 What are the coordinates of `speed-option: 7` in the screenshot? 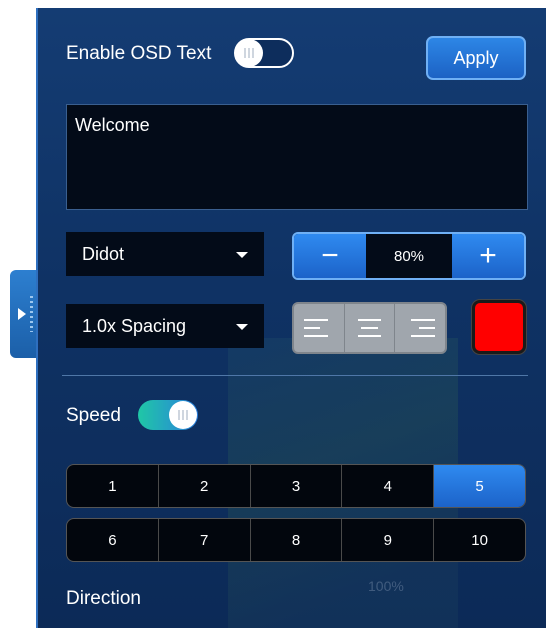 It's located at (205, 540).